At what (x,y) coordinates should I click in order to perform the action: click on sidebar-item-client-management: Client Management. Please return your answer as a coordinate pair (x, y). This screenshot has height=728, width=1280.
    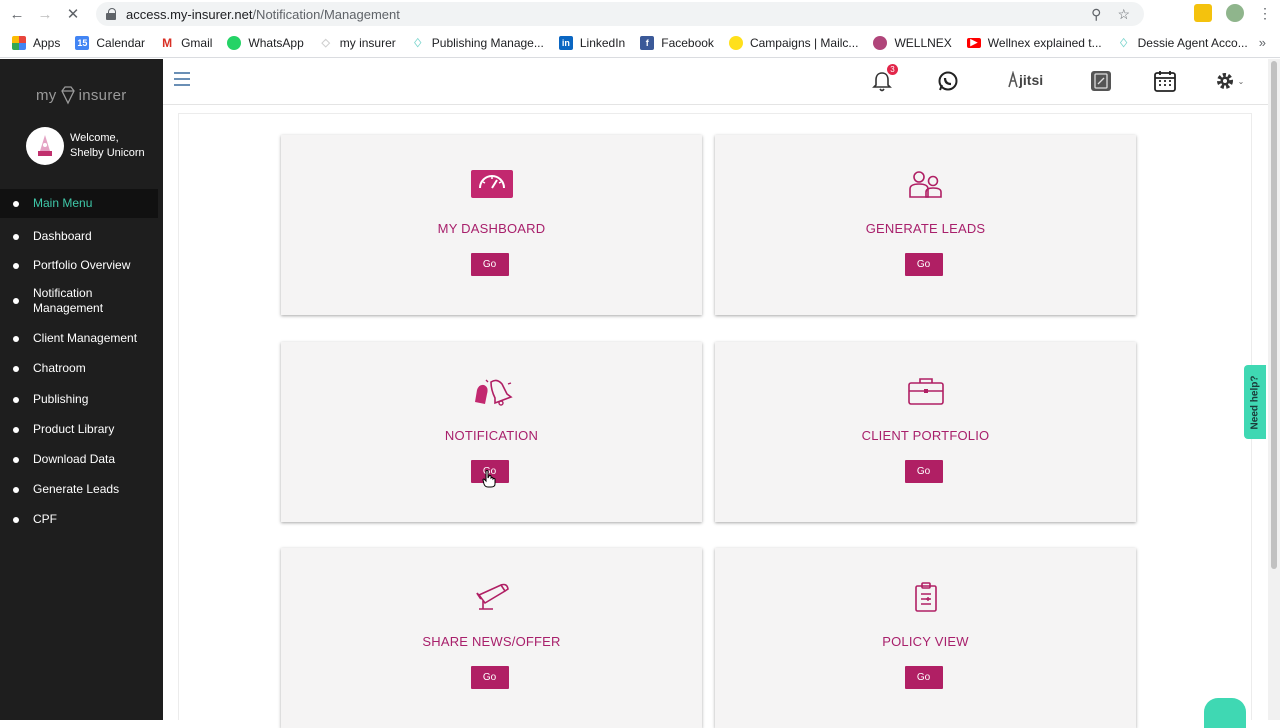
    Looking at the image, I should click on (81, 338).